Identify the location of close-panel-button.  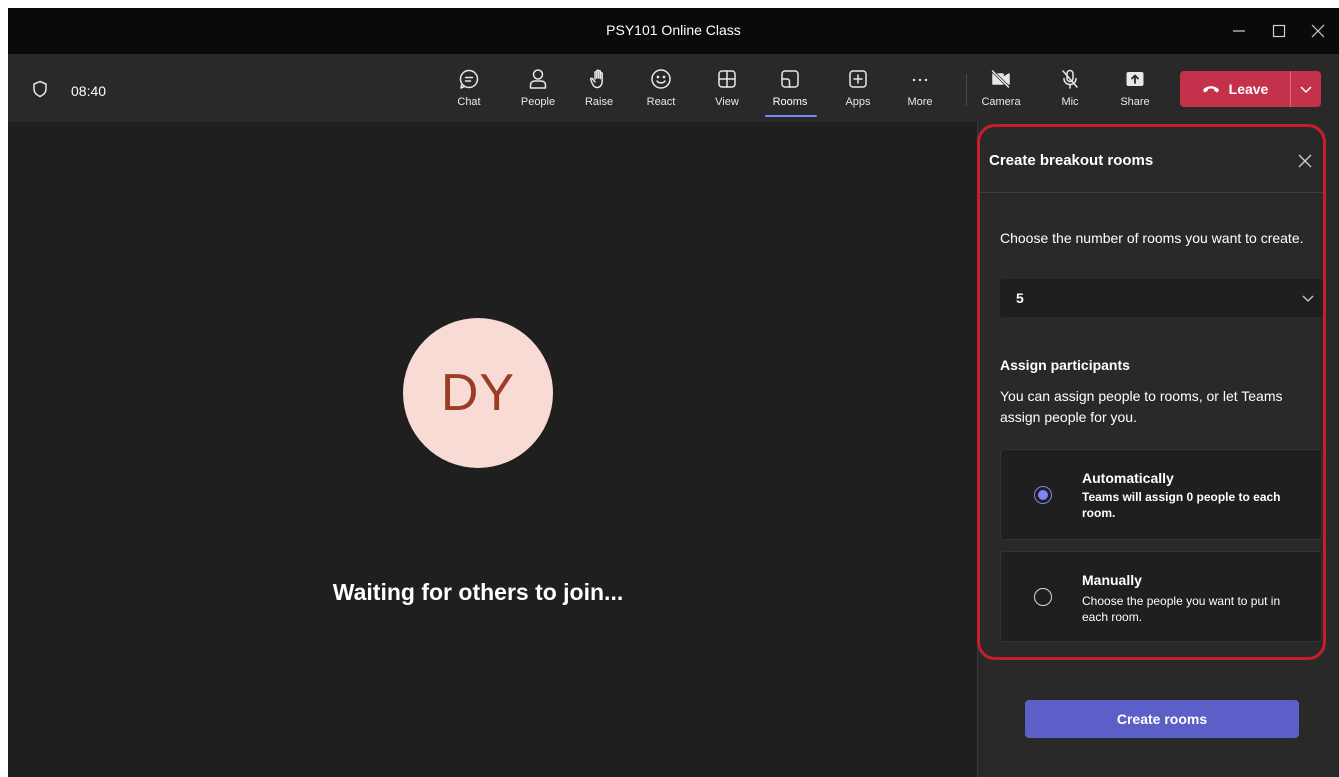
(1305, 161).